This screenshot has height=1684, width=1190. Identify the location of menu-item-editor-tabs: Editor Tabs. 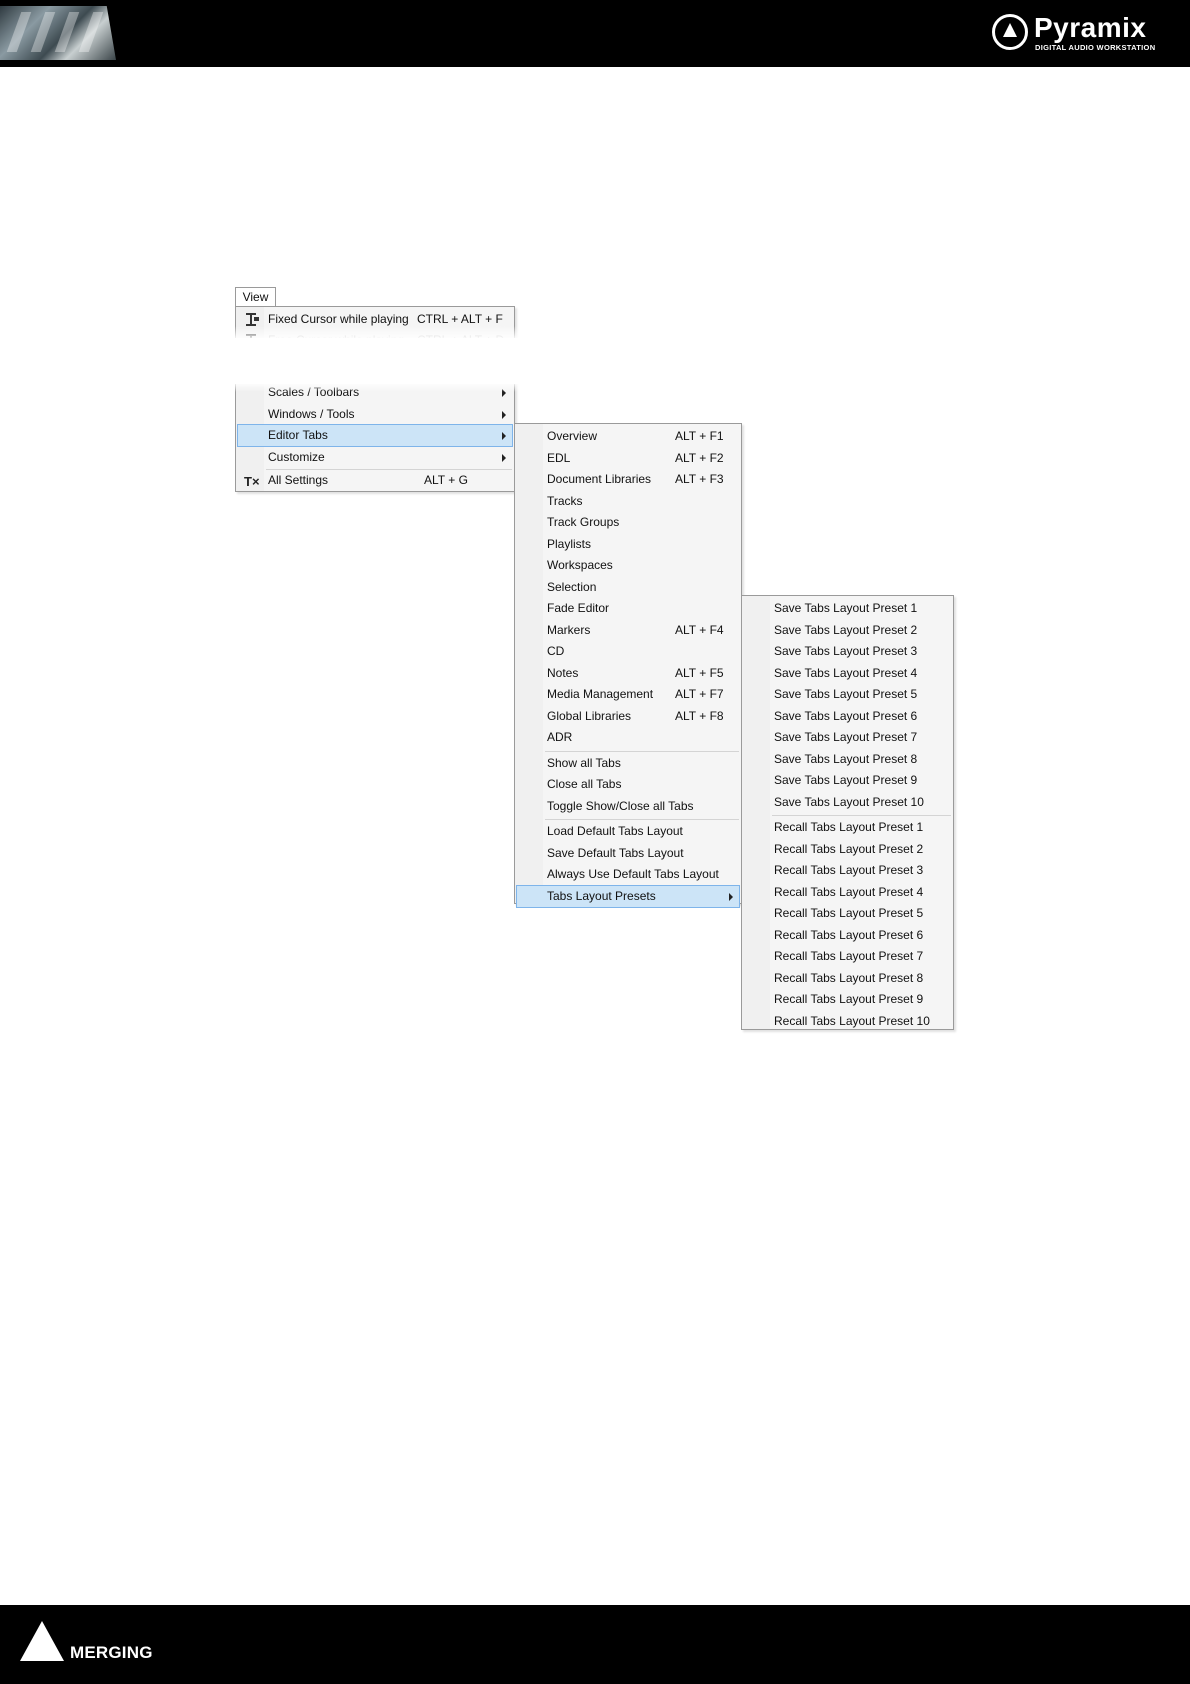
(375, 435).